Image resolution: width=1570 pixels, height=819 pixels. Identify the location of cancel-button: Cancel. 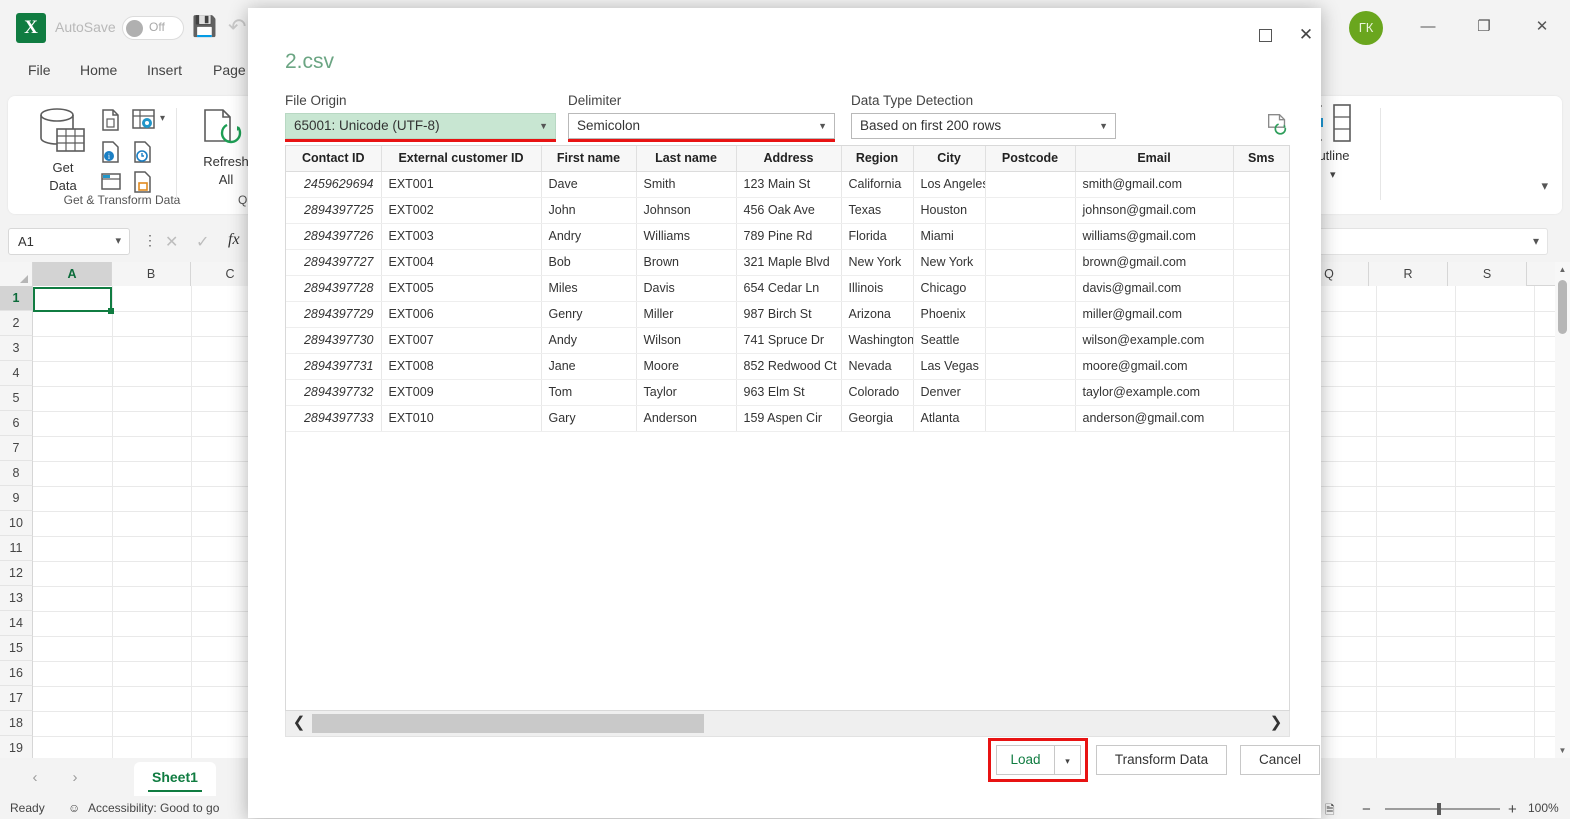
(1280, 760).